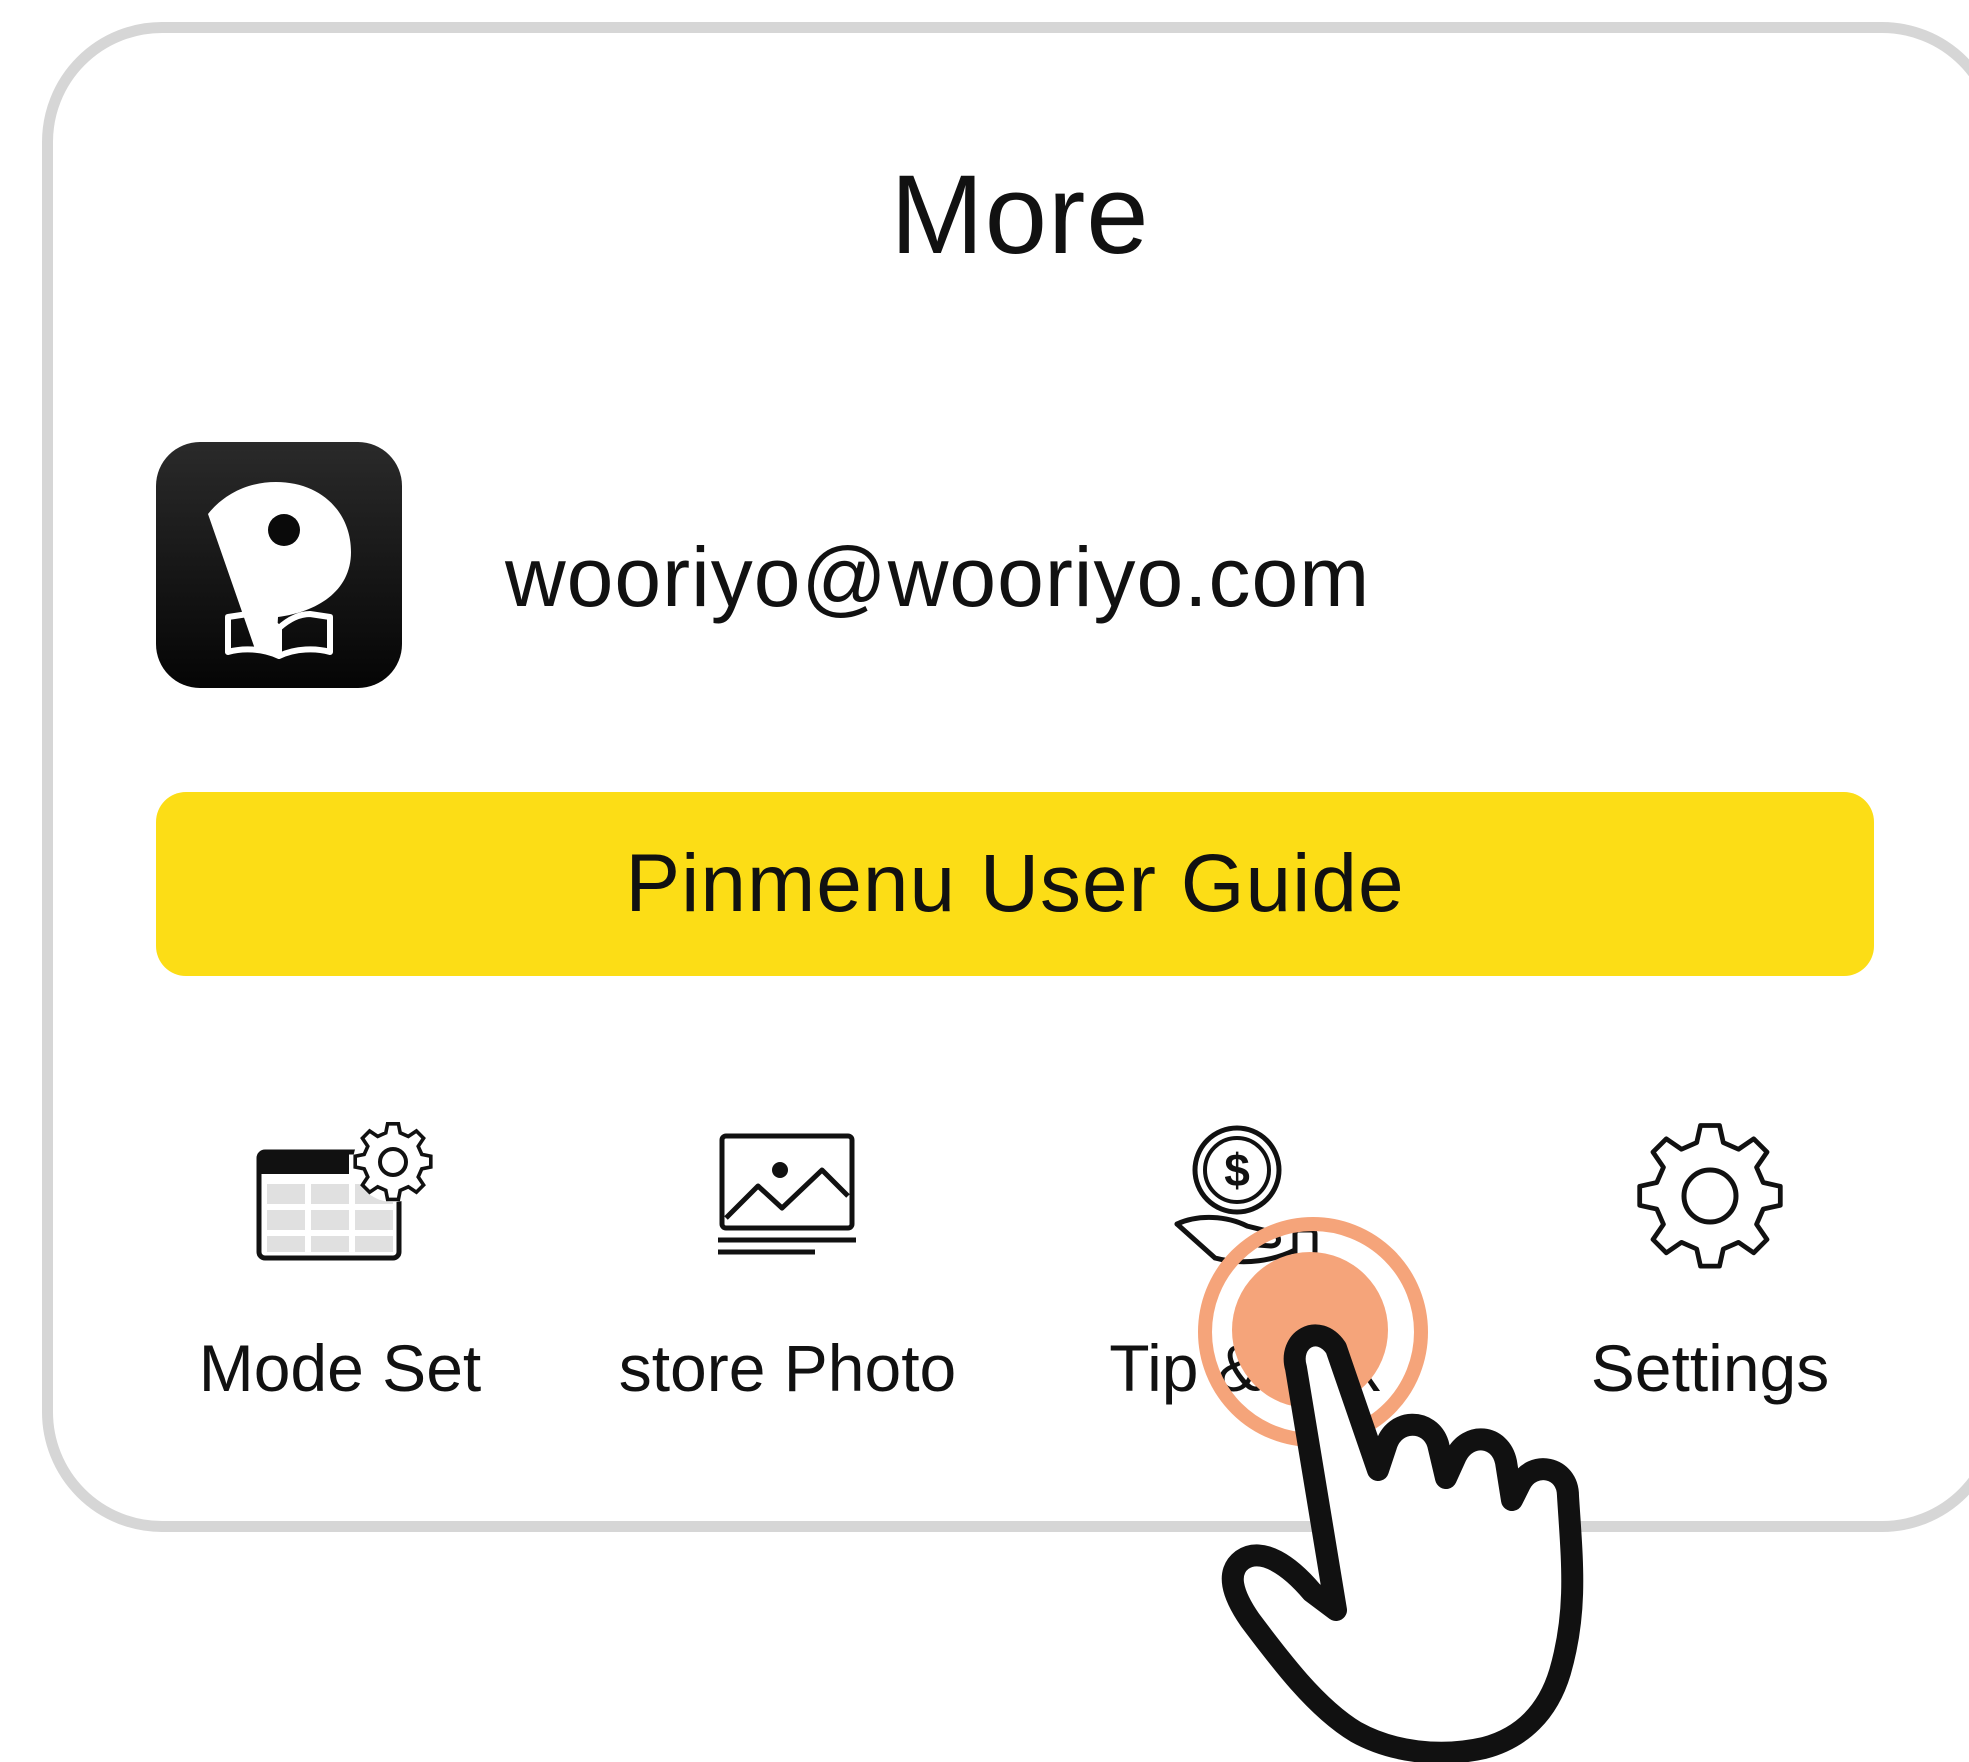 Image resolution: width=1969 pixels, height=1762 pixels. What do you see at coordinates (340, 1265) in the screenshot?
I see `menu-item-mode-set: Mode Set` at bounding box center [340, 1265].